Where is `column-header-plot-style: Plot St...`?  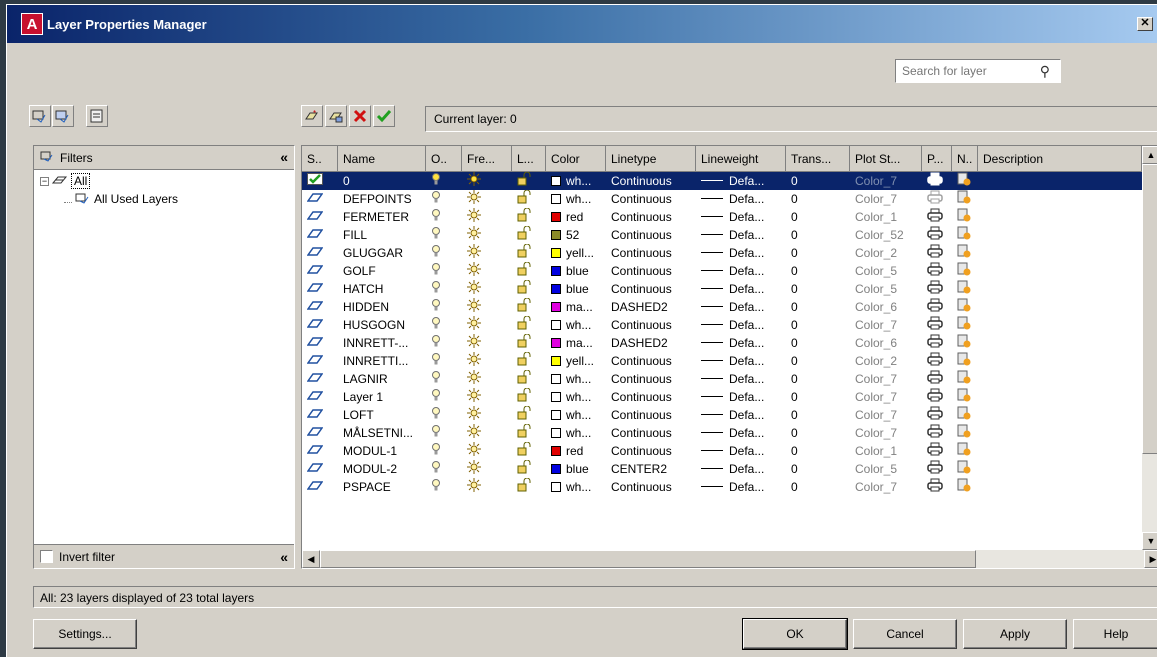 column-header-plot-style: Plot St... is located at coordinates (886, 159).